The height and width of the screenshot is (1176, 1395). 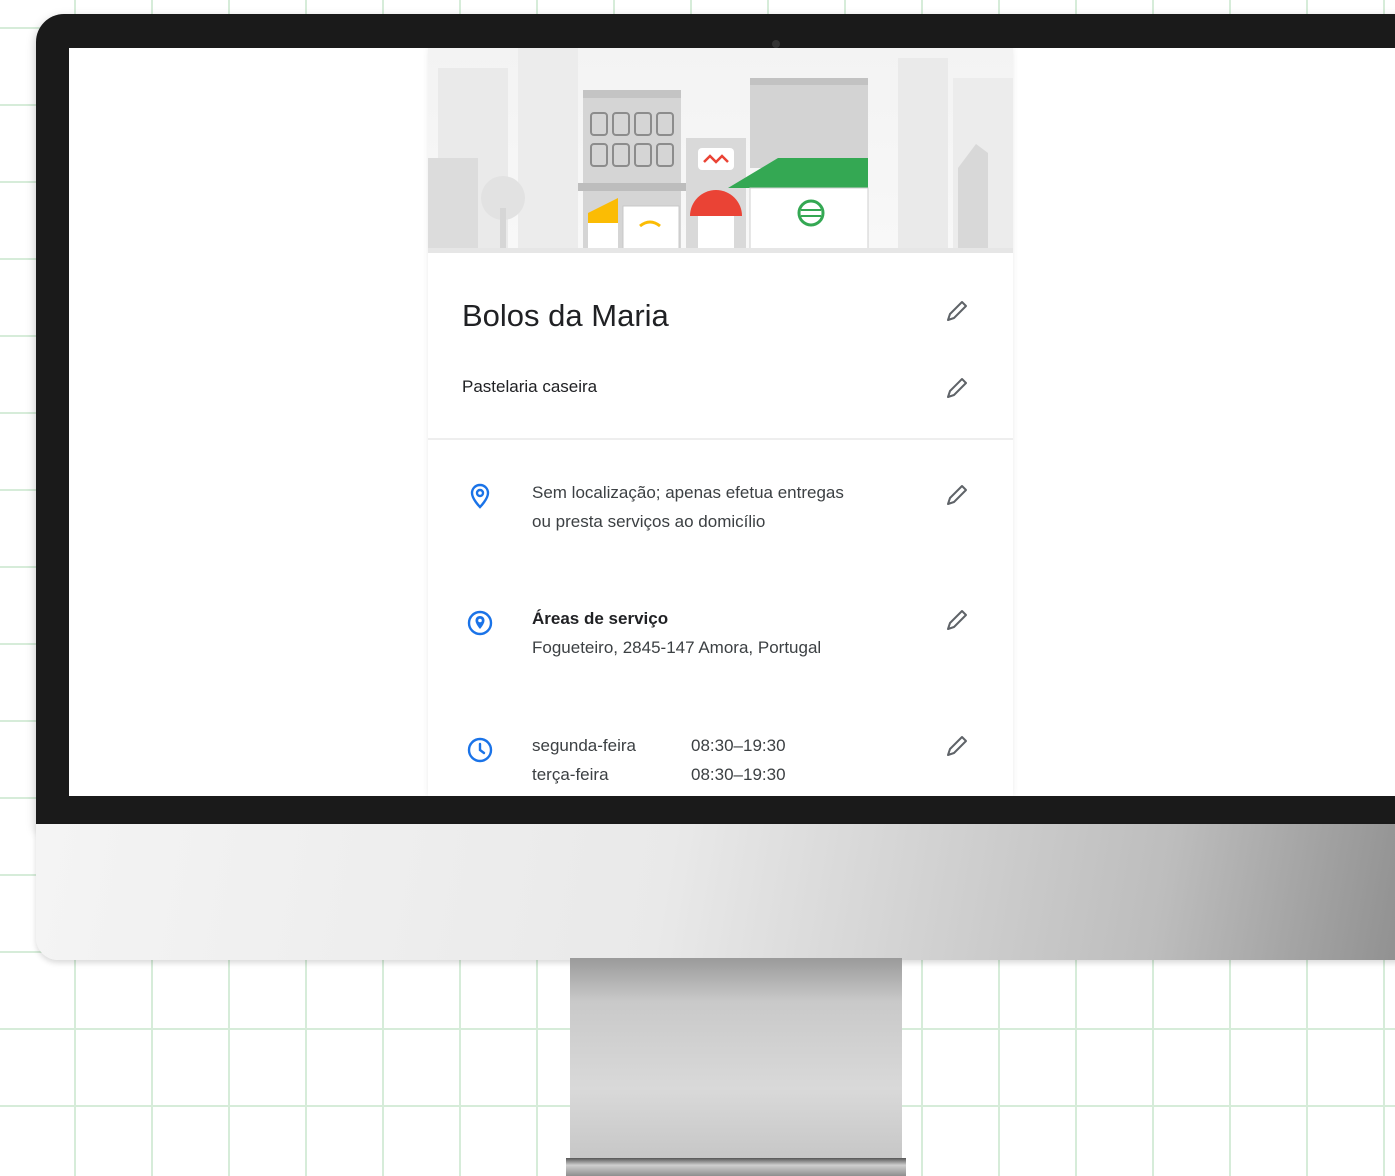 I want to click on storefront-illustration-svg, so click(x=720, y=150).